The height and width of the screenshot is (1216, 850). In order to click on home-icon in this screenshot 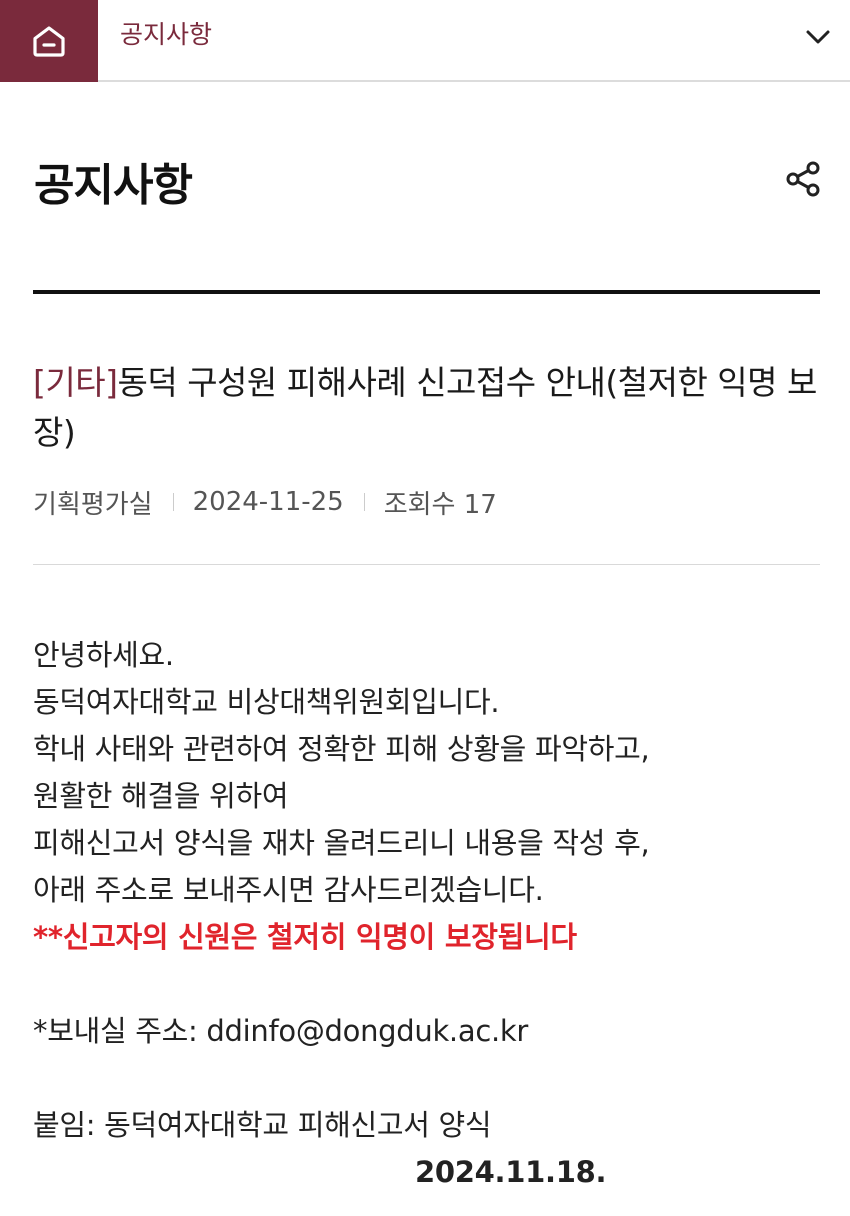, I will do `click(49, 41)`.